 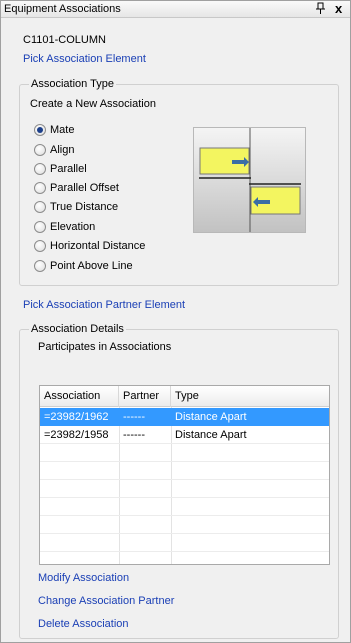 I want to click on table-row: =23982/1958 ------ Distance Apart, so click(x=184, y=435).